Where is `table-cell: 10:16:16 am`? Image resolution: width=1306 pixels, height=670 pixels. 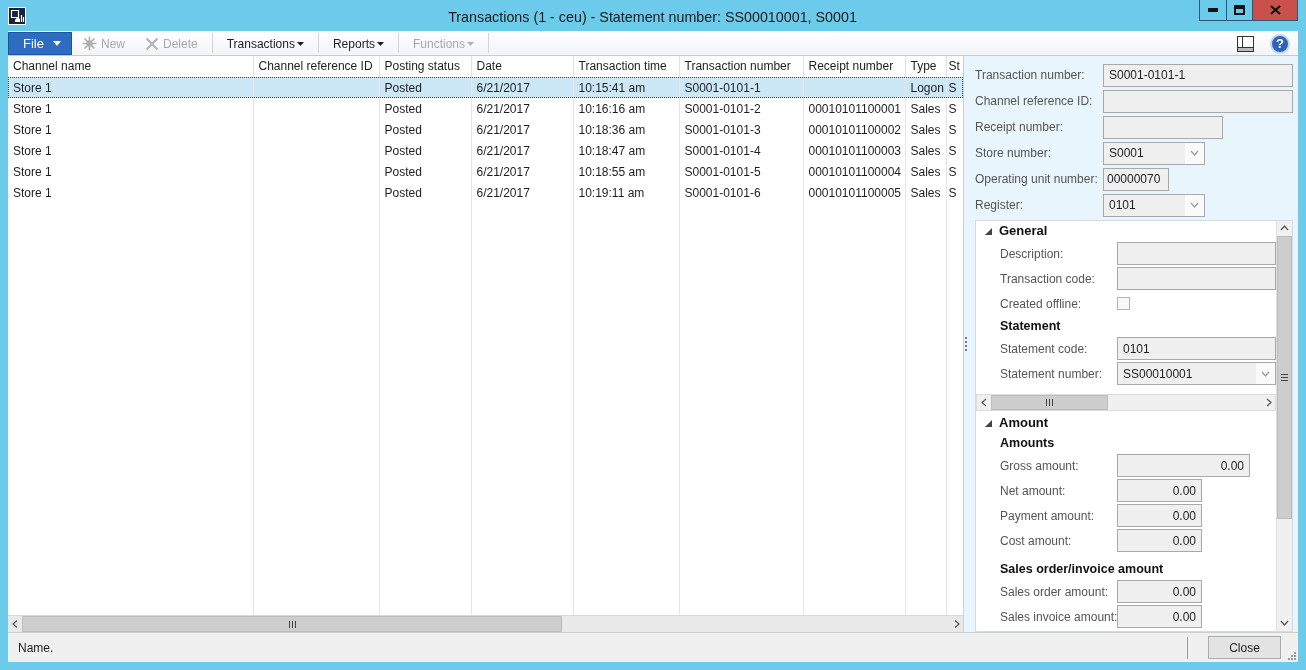
table-cell: 10:16:16 am is located at coordinates (626, 108).